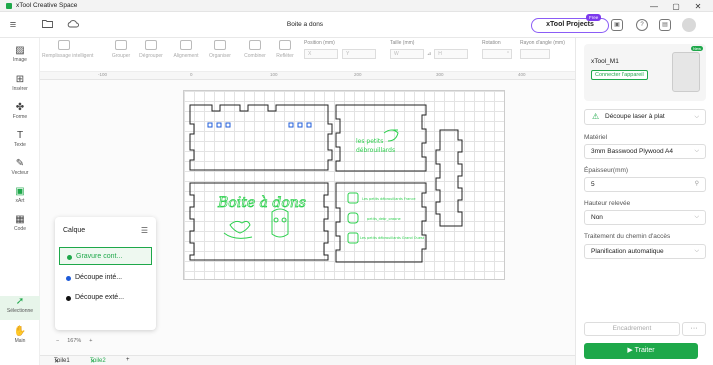 This screenshot has height=365, width=713. Describe the element at coordinates (20, 50) in the screenshot. I see `image-icon: ▨` at that location.